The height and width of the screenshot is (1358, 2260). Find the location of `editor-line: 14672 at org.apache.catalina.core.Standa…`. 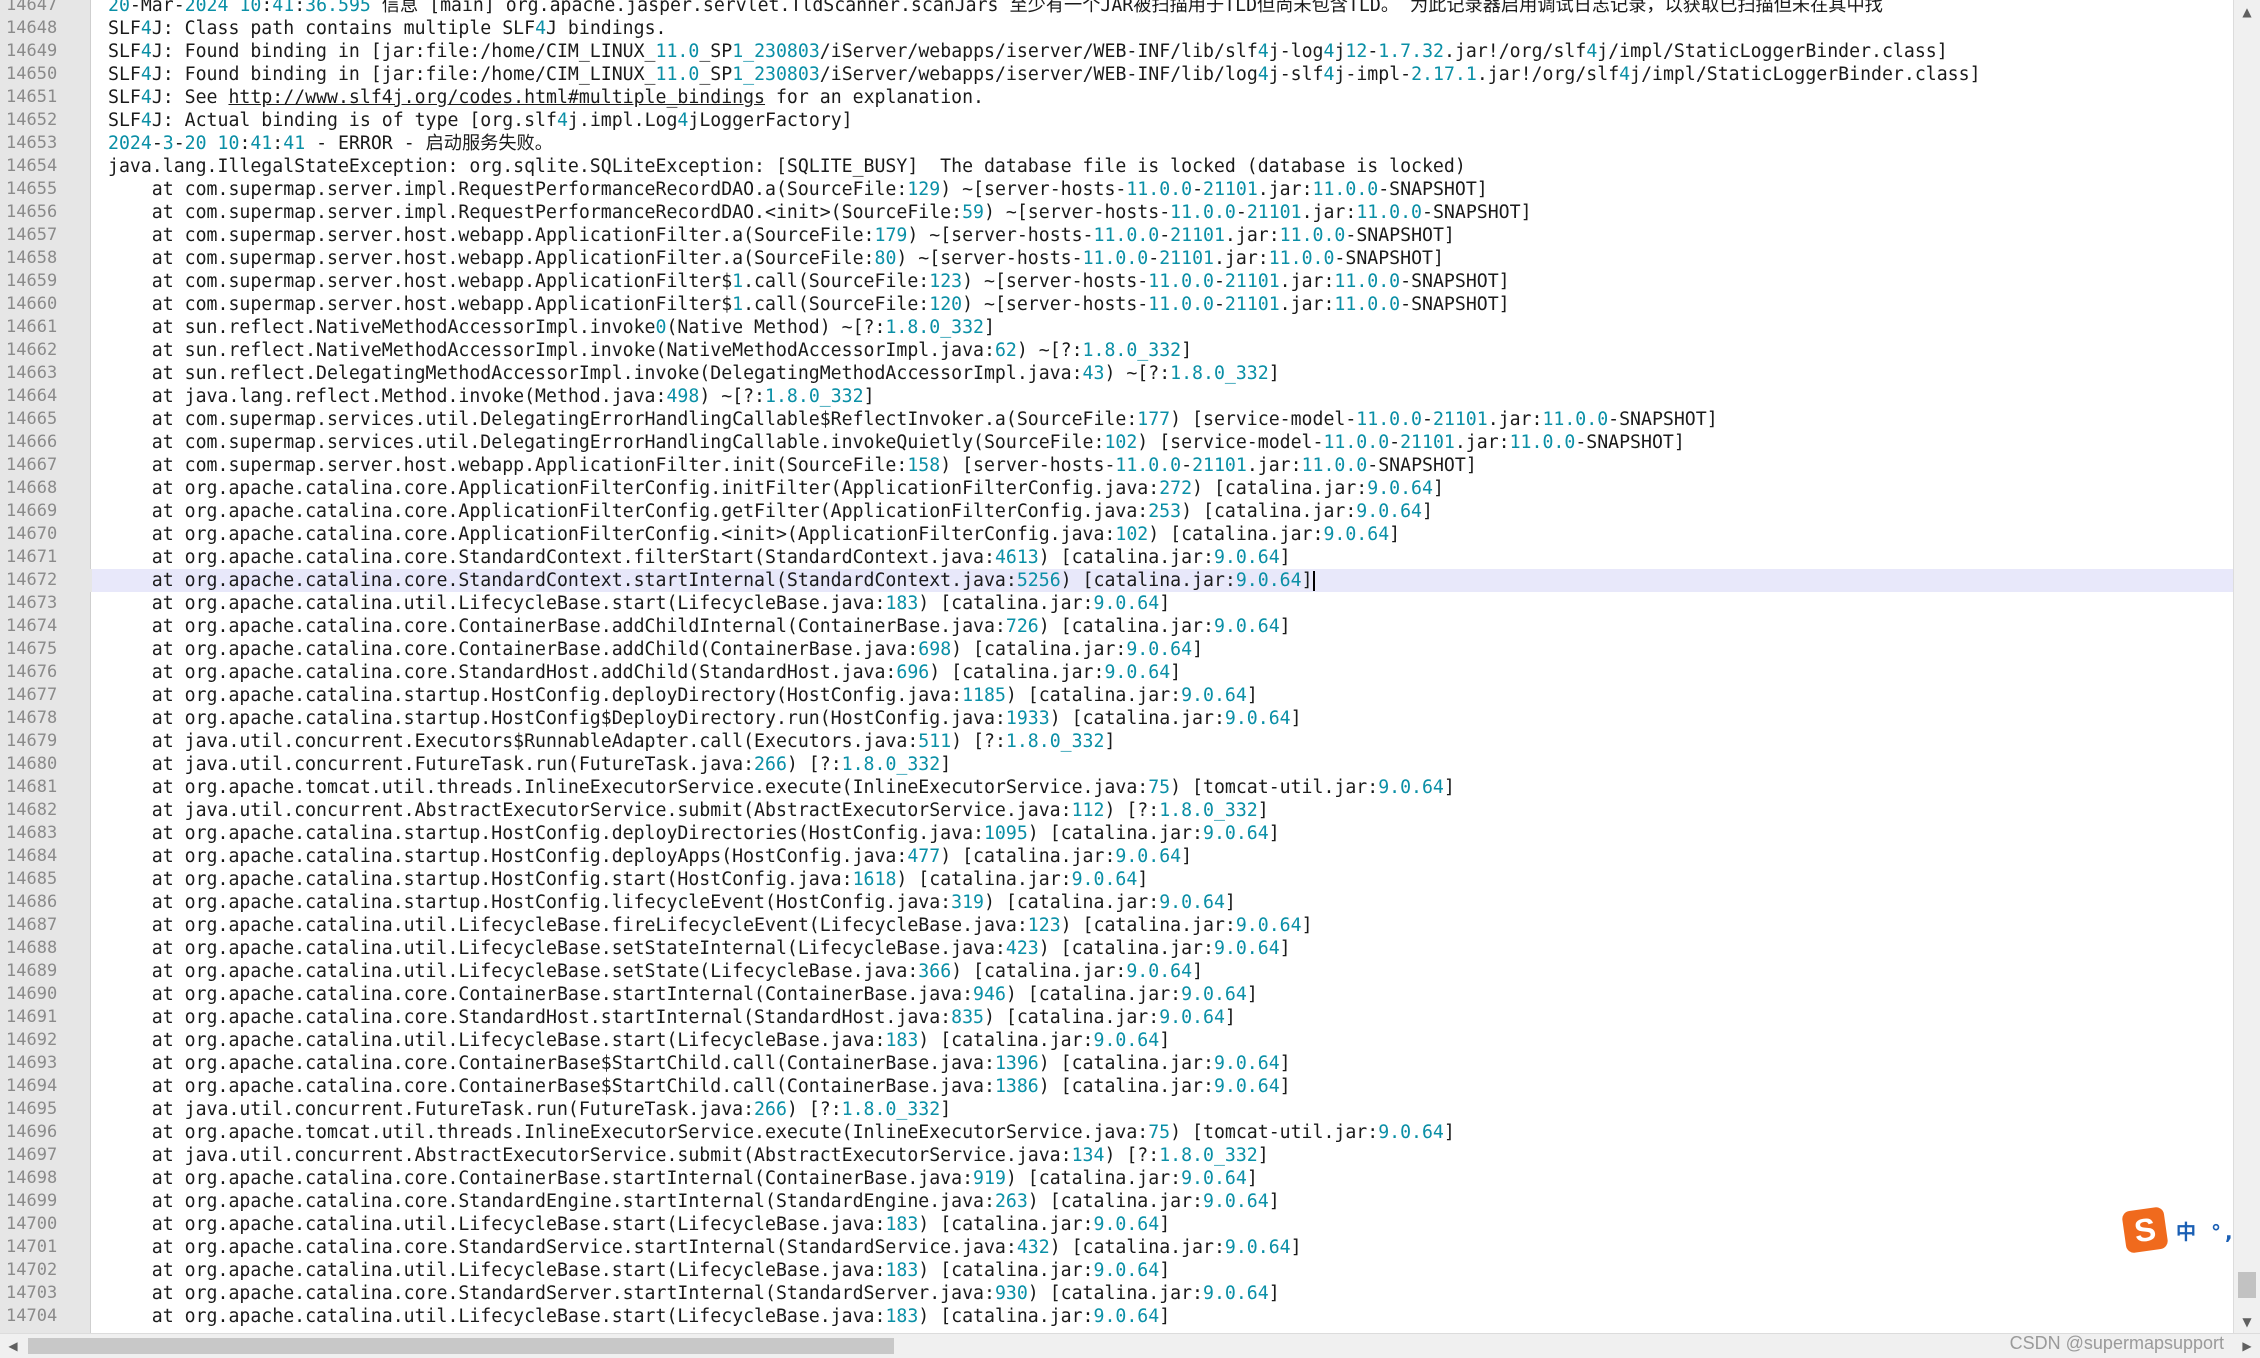

editor-line: 14672 at org.apache.catalina.core.Standa… is located at coordinates (1117, 580).